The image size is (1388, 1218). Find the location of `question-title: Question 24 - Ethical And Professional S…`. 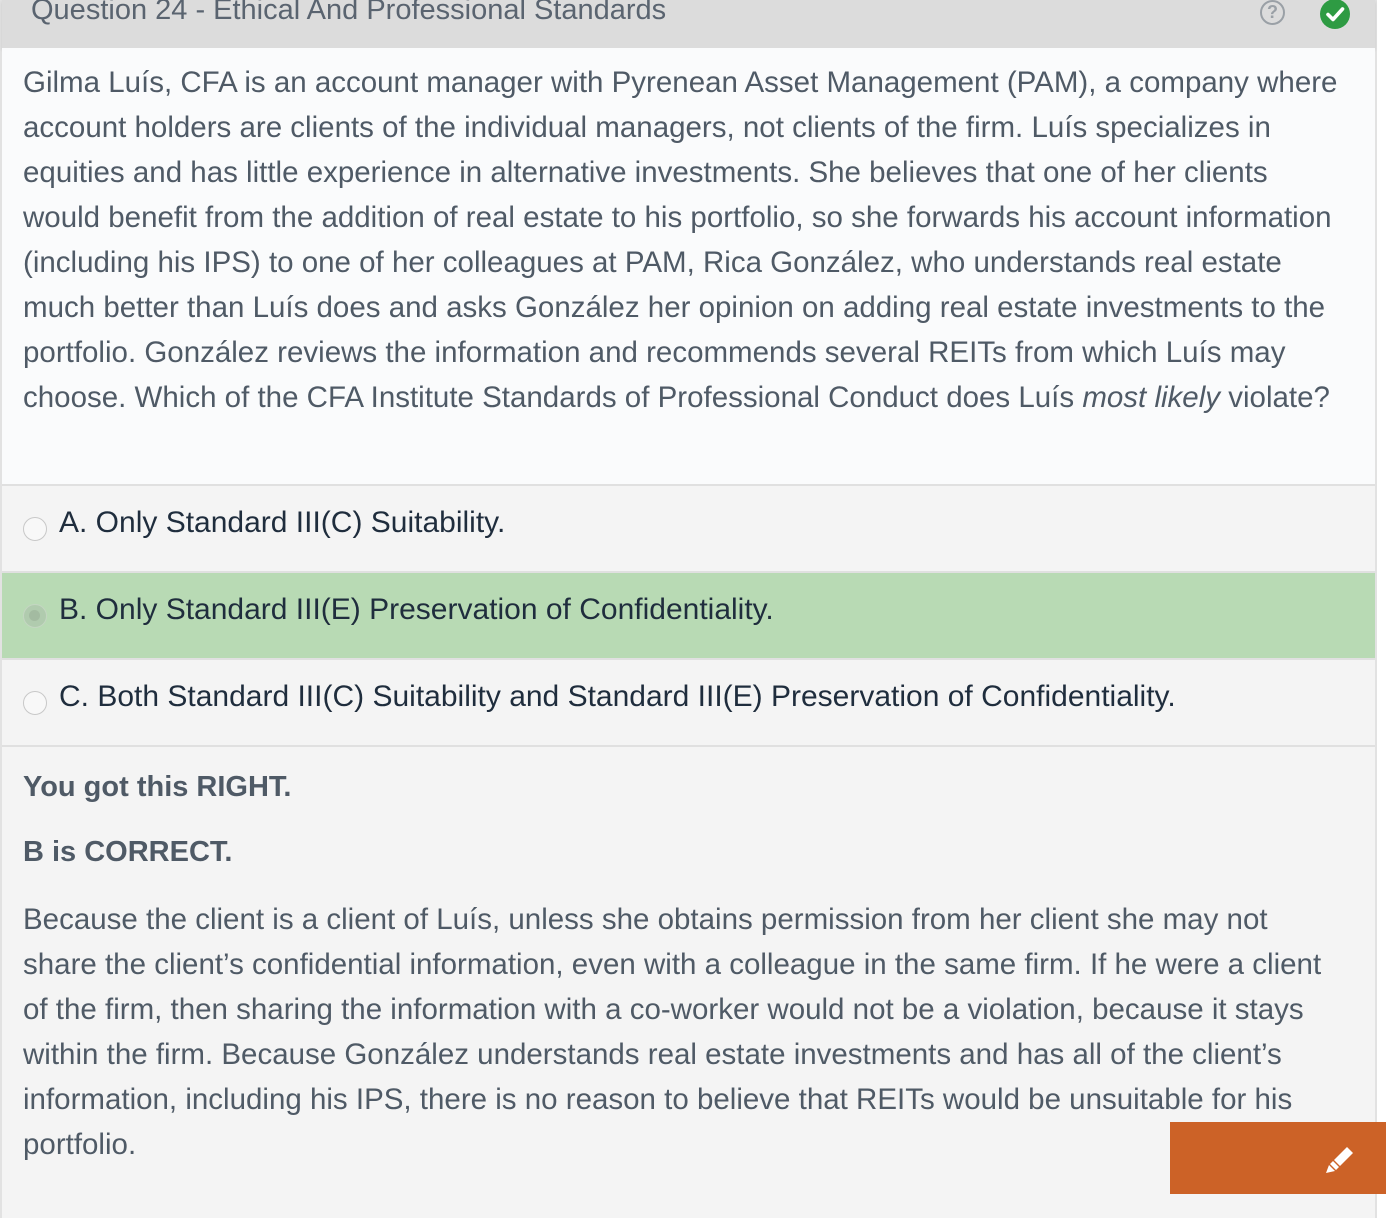

question-title: Question 24 - Ethical And Professional S… is located at coordinates (349, 13).